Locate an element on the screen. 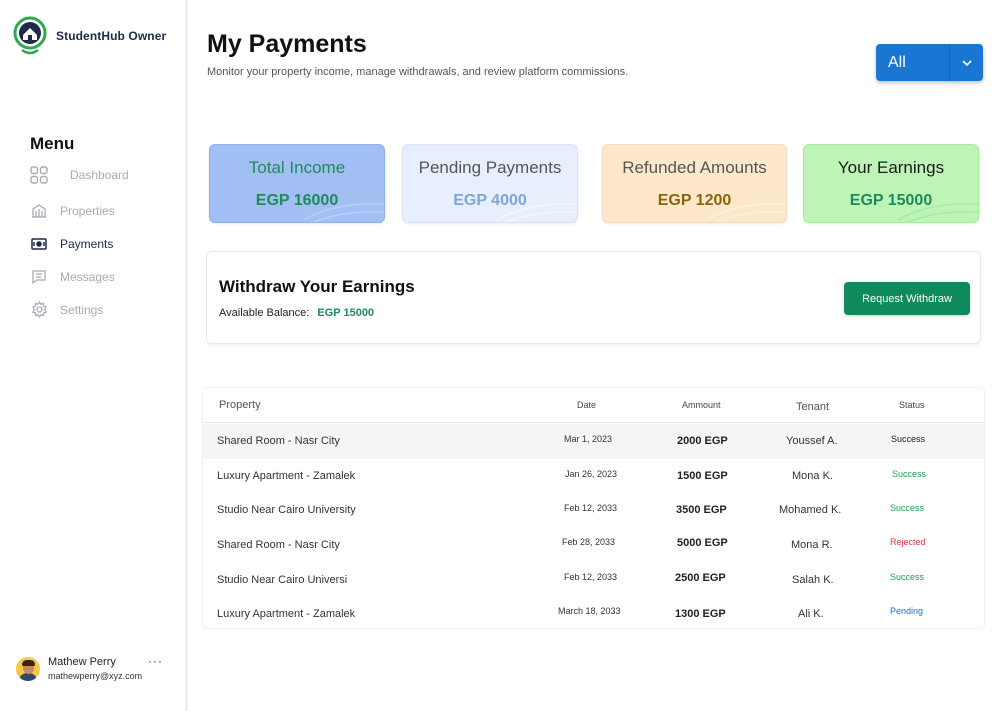 This screenshot has width=1000, height=711. user-name: Mathew Perry is located at coordinates (82, 662).